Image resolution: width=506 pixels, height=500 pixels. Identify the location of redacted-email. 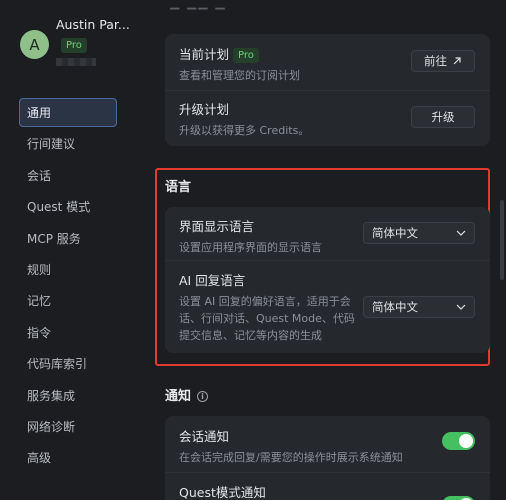
(76, 62).